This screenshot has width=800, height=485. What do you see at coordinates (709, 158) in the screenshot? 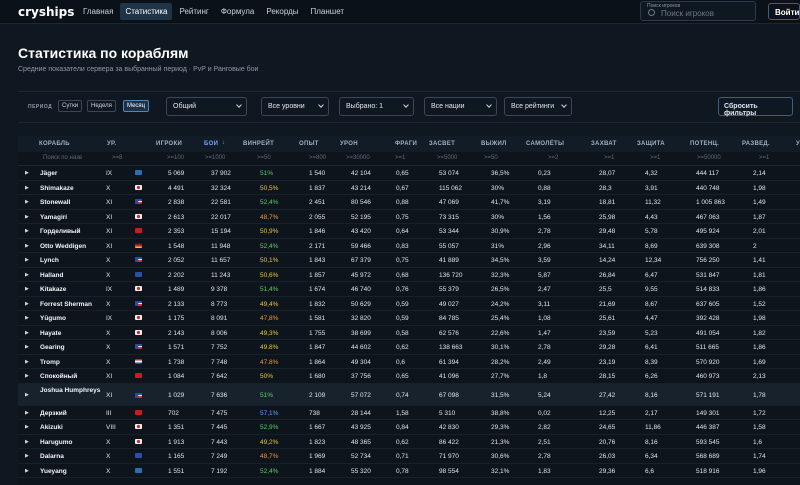
I see `column-filter-input: >=50000` at bounding box center [709, 158].